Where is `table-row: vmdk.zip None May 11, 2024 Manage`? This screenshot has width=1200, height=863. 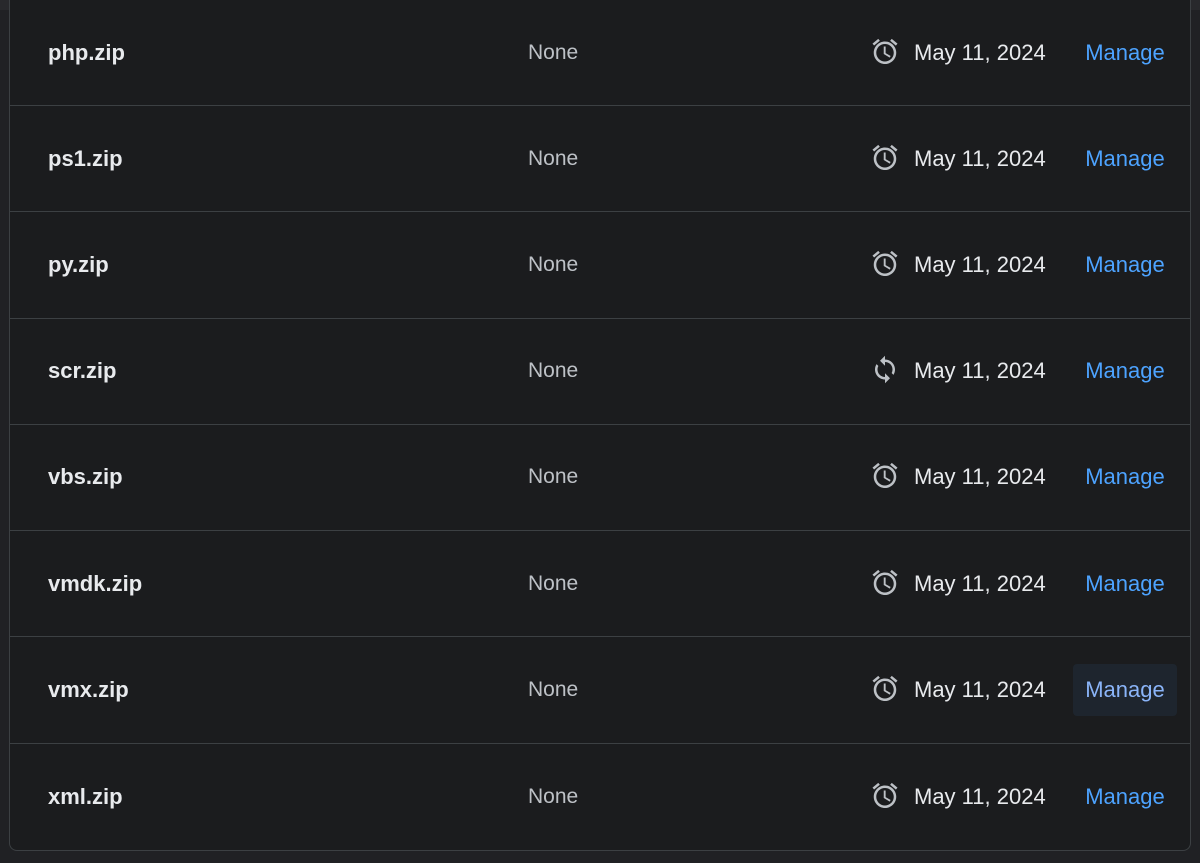 table-row: vmdk.zip None May 11, 2024 Manage is located at coordinates (600, 584).